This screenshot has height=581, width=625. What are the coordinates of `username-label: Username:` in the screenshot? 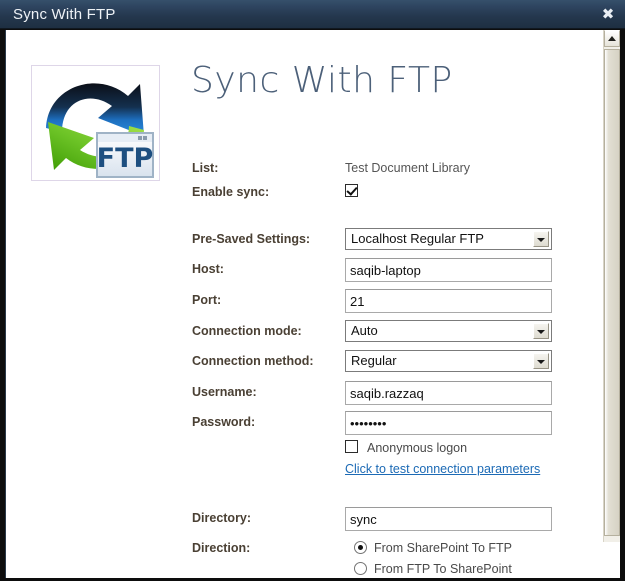 It's located at (224, 392).